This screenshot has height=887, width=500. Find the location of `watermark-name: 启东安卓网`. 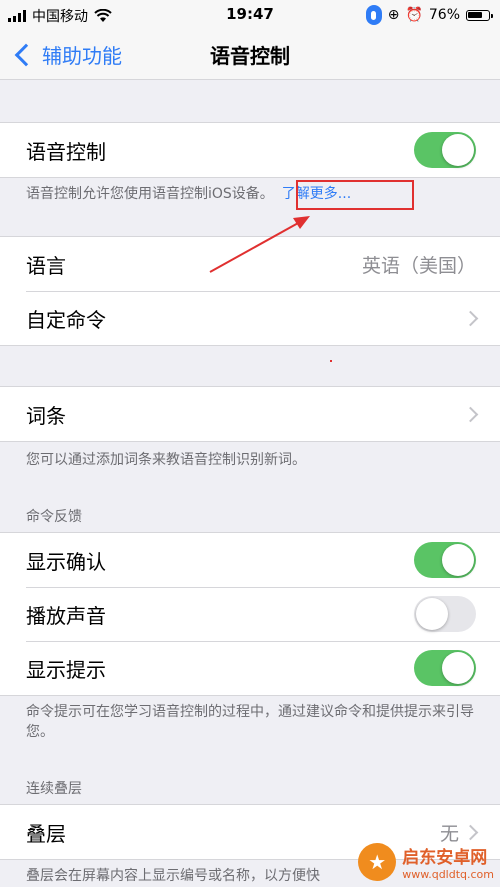

watermark-name: 启东安卓网 is located at coordinates (445, 858).